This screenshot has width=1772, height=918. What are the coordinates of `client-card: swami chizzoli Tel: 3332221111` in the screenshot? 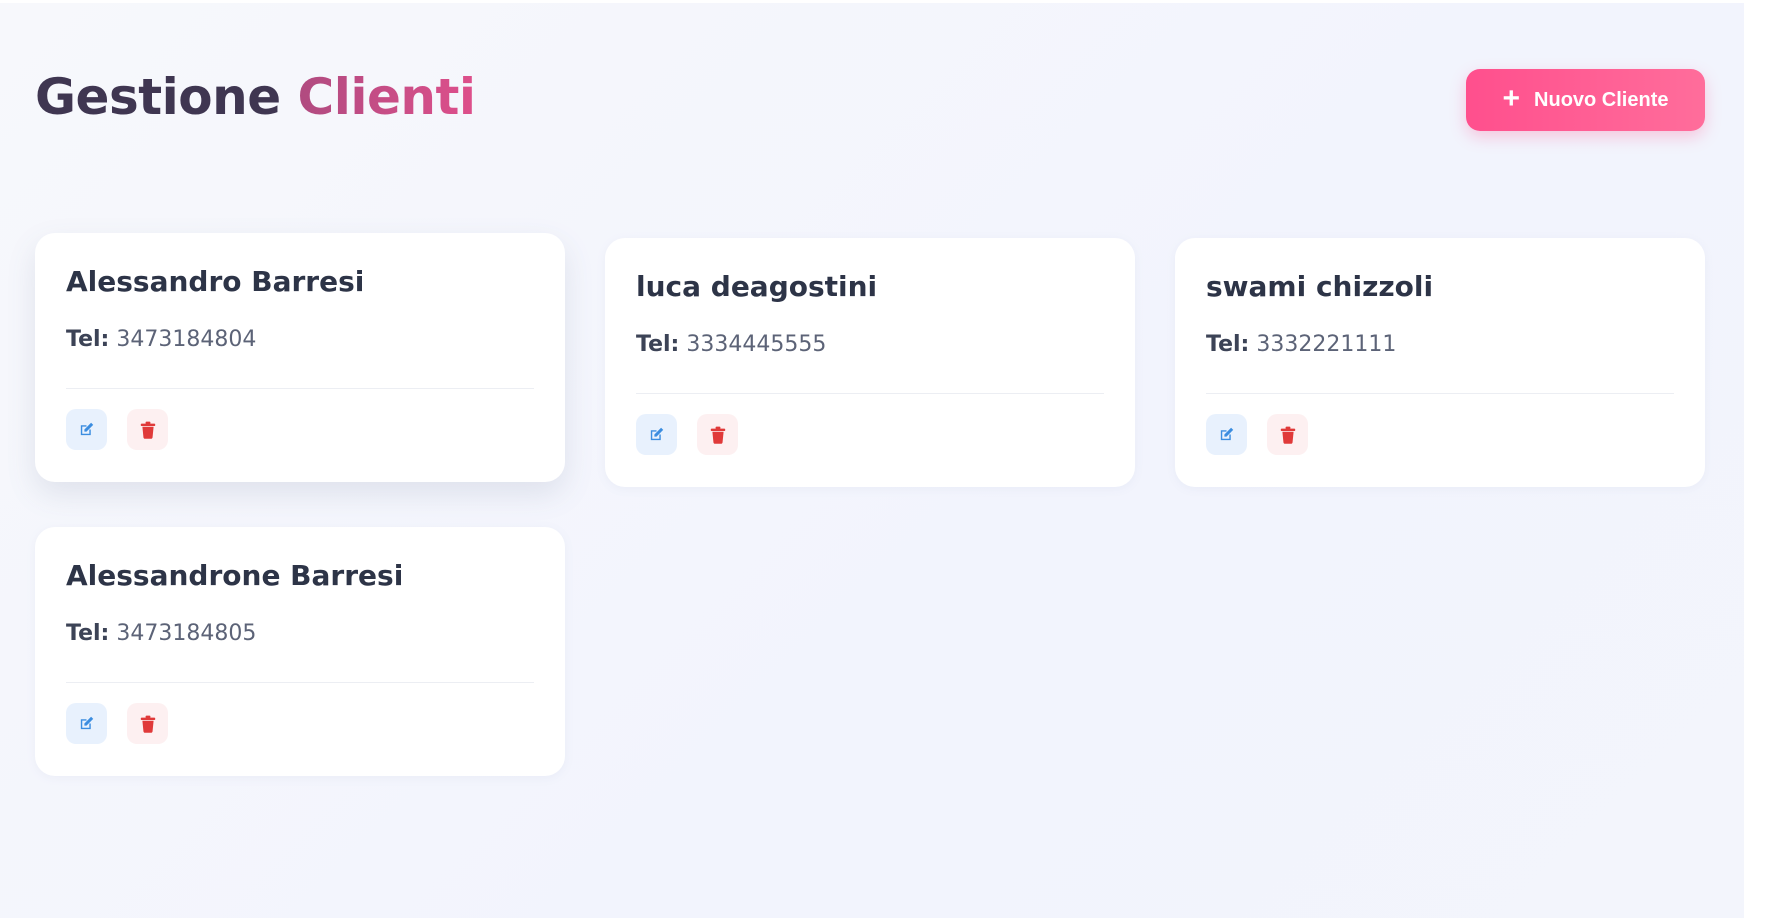 It's located at (1440, 362).